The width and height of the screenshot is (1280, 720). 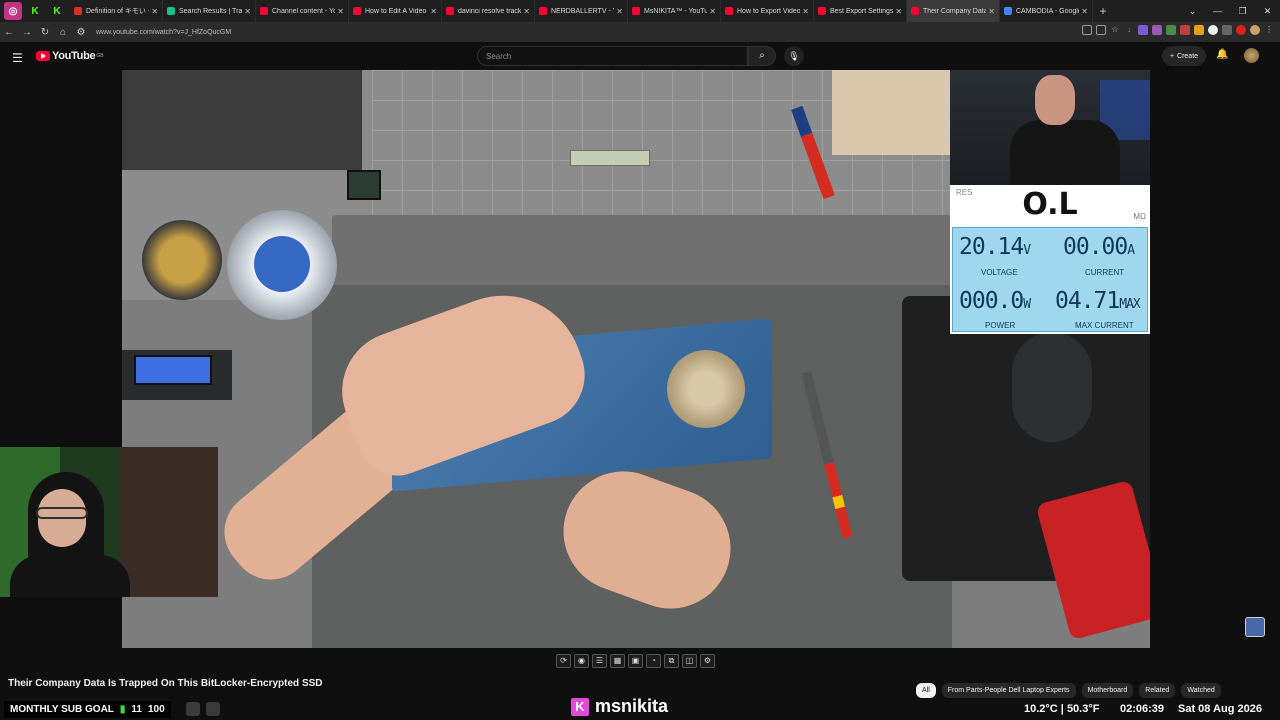 I want to click on settings-icon: ⚙, so click(x=707, y=661).